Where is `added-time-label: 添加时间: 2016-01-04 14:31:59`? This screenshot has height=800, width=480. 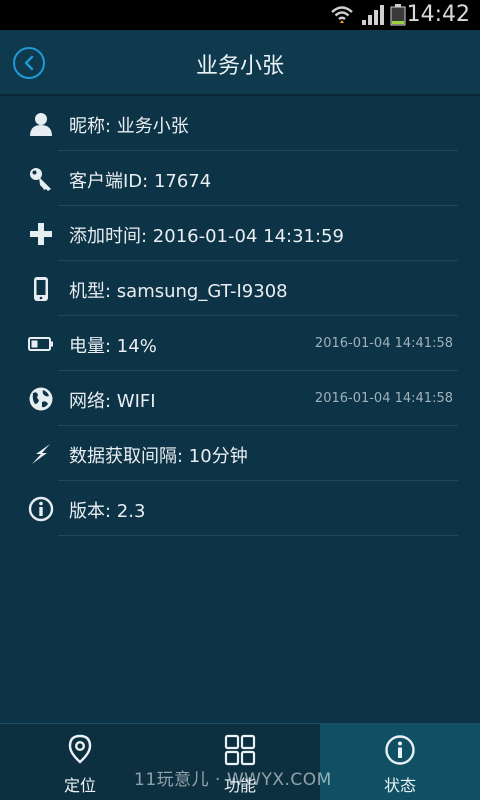
added-time-label: 添加时间: 2016-01-04 14:31:59 is located at coordinates (206, 236).